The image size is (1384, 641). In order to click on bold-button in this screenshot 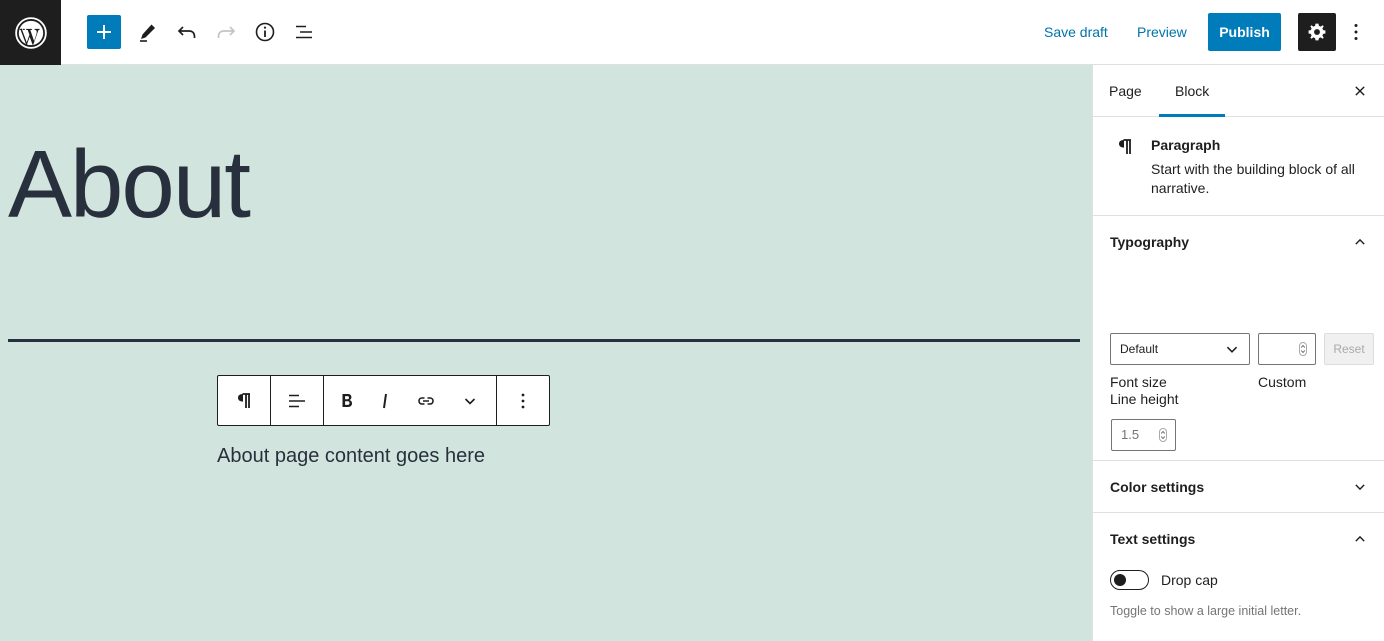, I will do `click(347, 401)`.